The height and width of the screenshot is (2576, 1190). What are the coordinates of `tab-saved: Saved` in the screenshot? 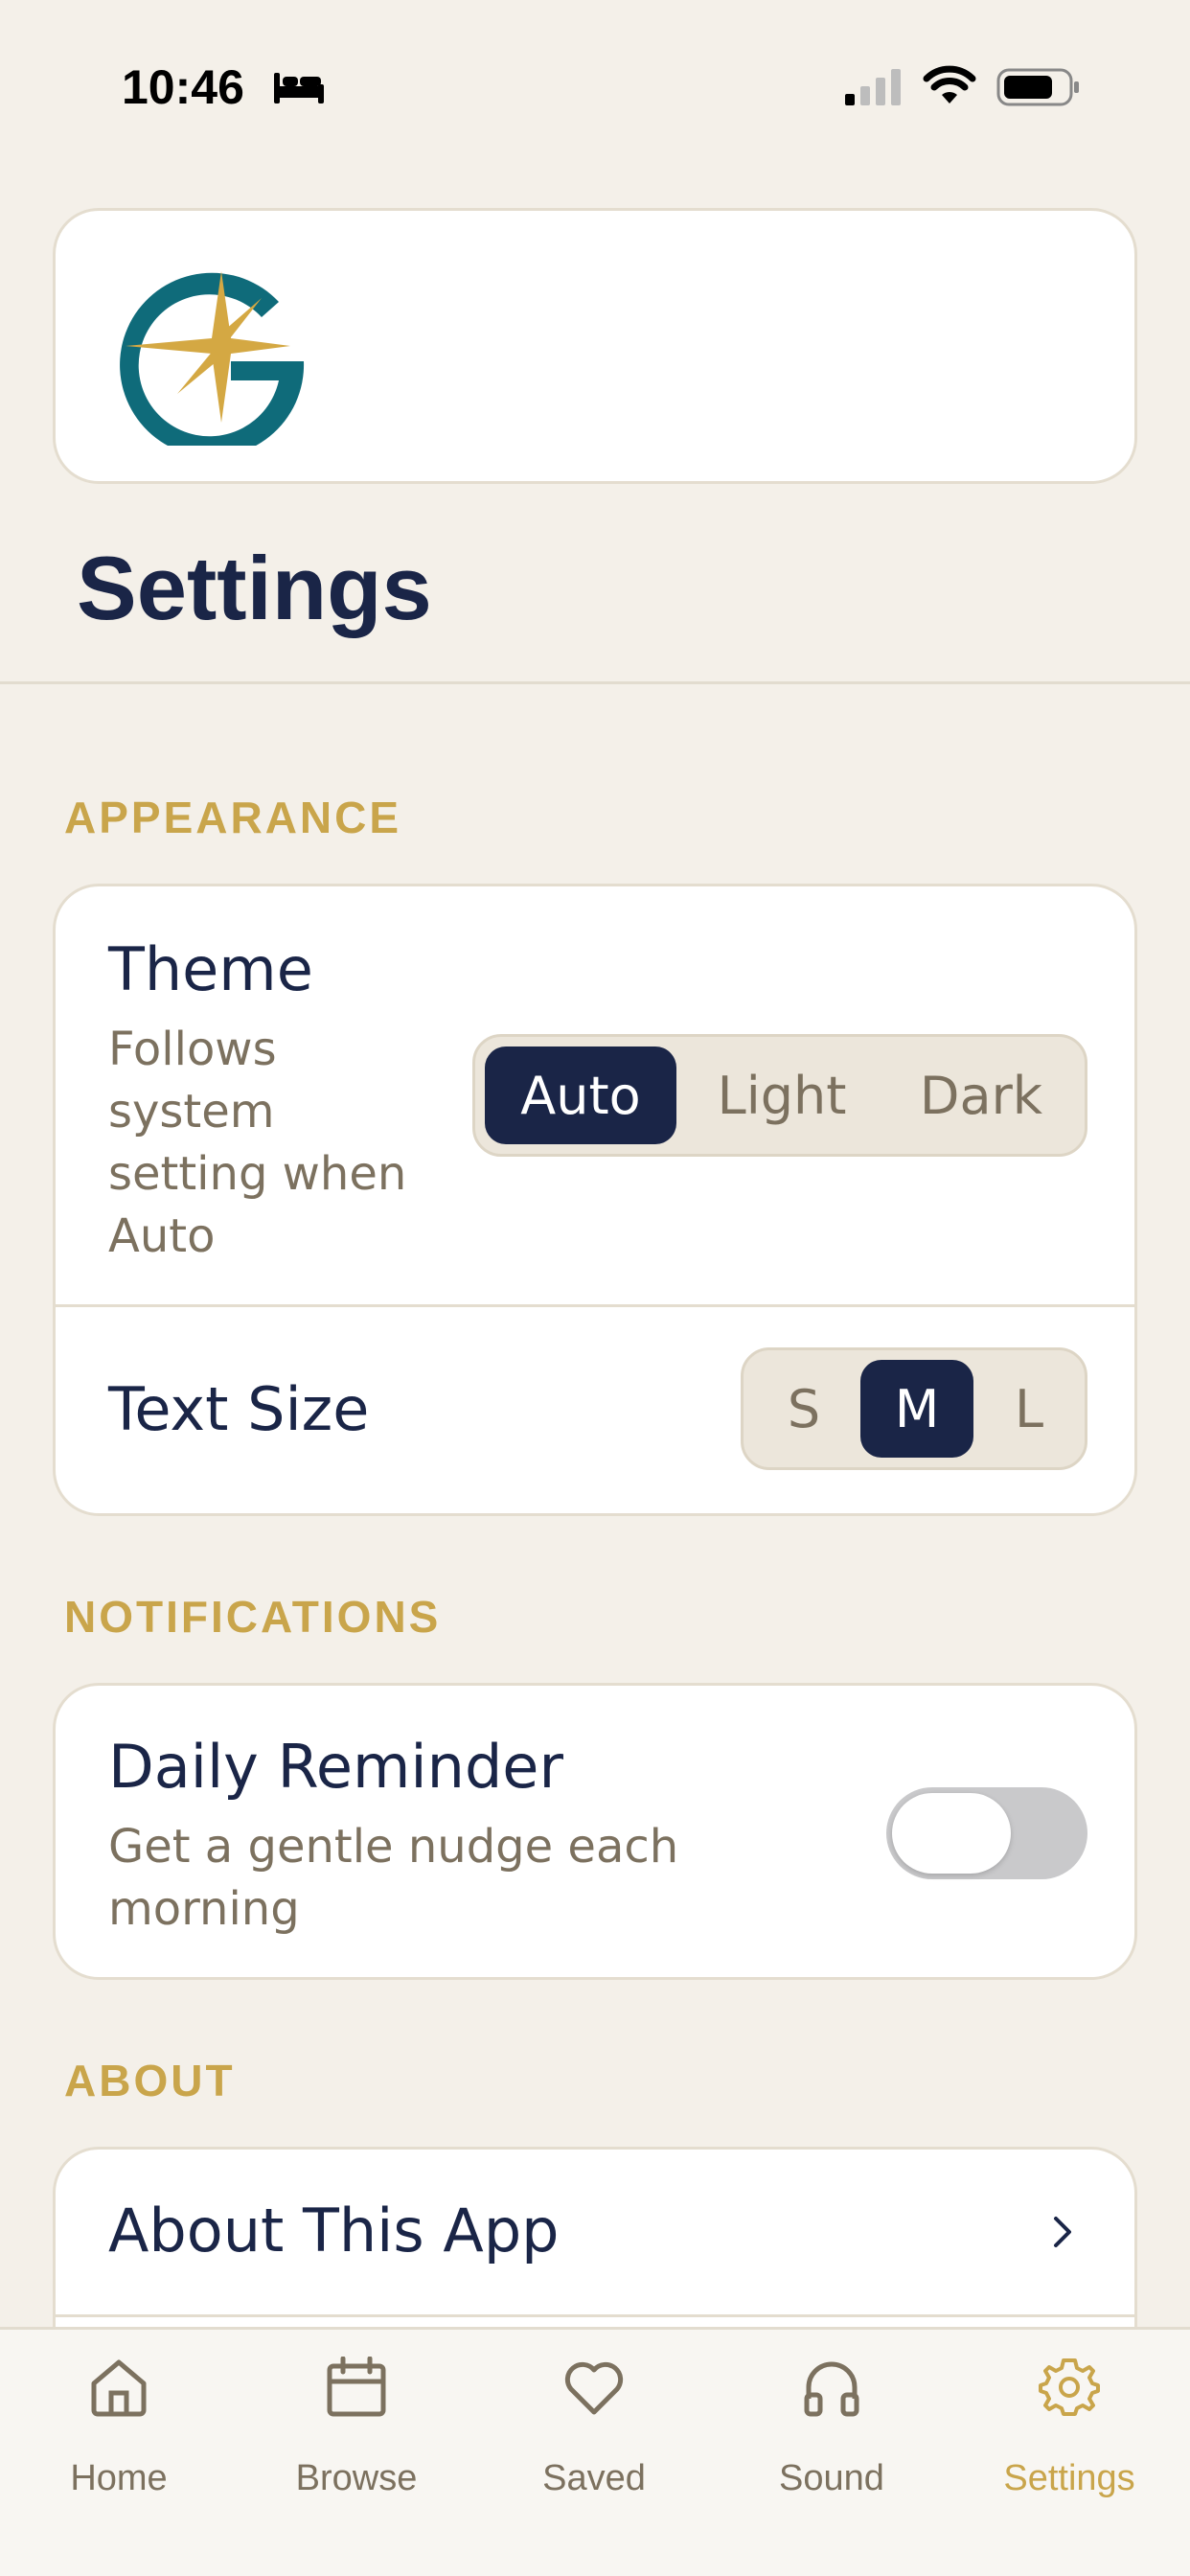 It's located at (594, 2435).